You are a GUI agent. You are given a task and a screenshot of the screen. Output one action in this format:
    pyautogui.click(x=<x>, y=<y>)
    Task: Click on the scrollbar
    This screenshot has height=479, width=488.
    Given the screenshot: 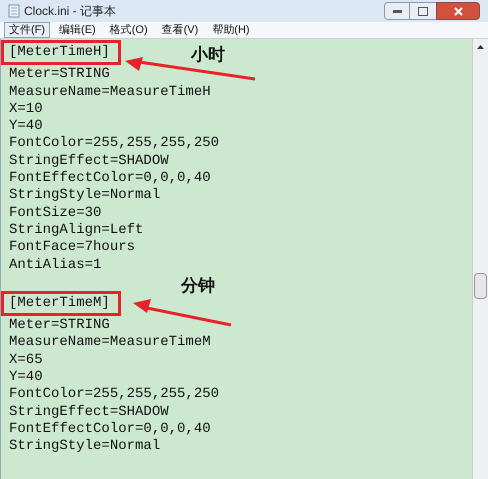 What is the action you would take?
    pyautogui.click(x=480, y=259)
    